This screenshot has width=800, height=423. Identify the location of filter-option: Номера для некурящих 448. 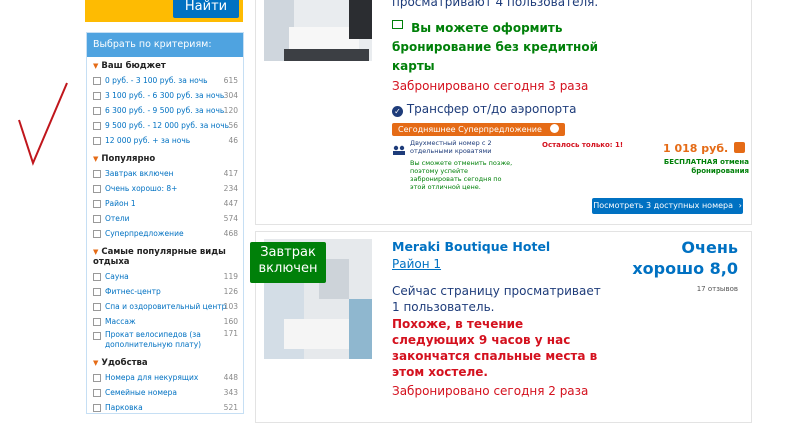
(165, 377).